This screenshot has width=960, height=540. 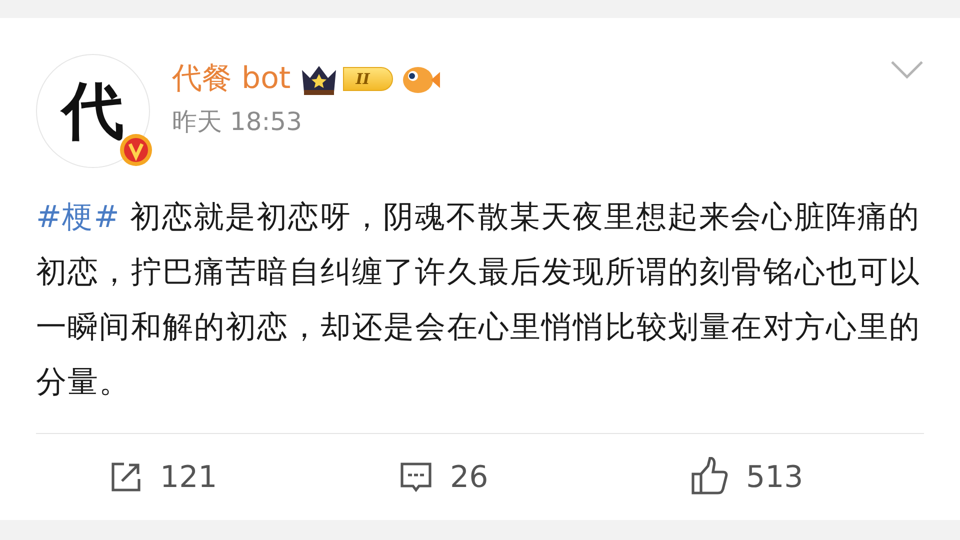 What do you see at coordinates (78, 217) in the screenshot?
I see `hashtag-link: #梗#` at bounding box center [78, 217].